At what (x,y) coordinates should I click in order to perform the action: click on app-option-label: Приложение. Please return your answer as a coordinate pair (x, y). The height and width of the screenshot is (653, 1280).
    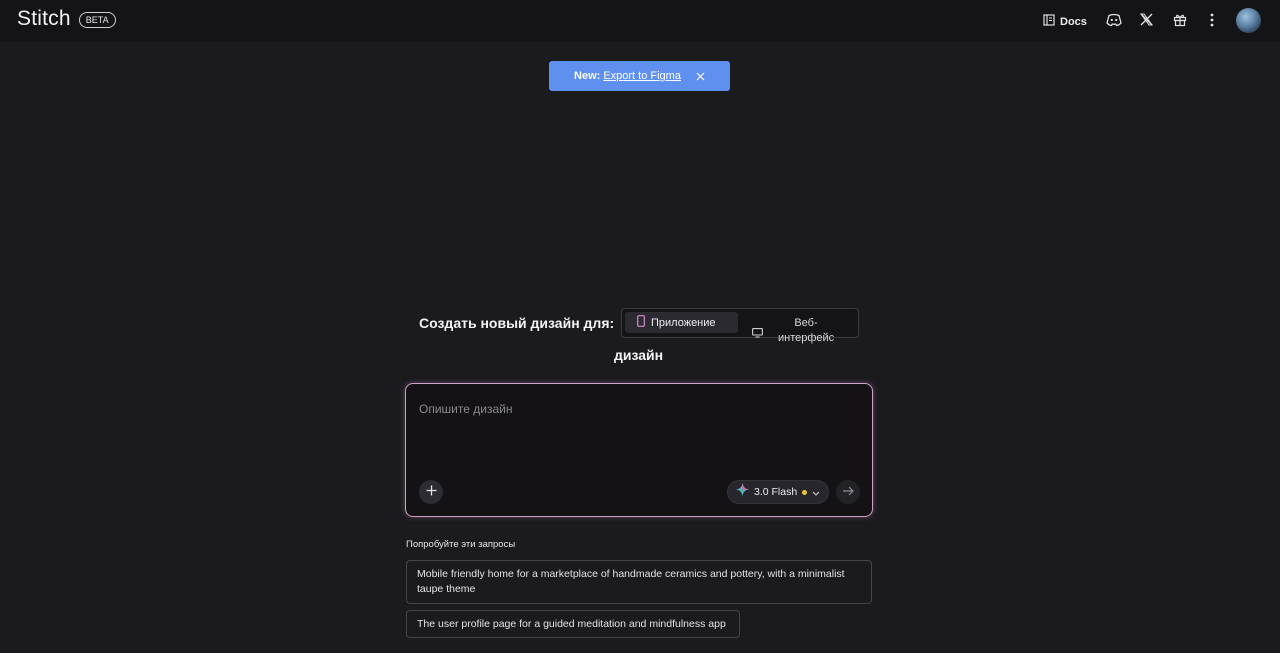
    Looking at the image, I should click on (683, 322).